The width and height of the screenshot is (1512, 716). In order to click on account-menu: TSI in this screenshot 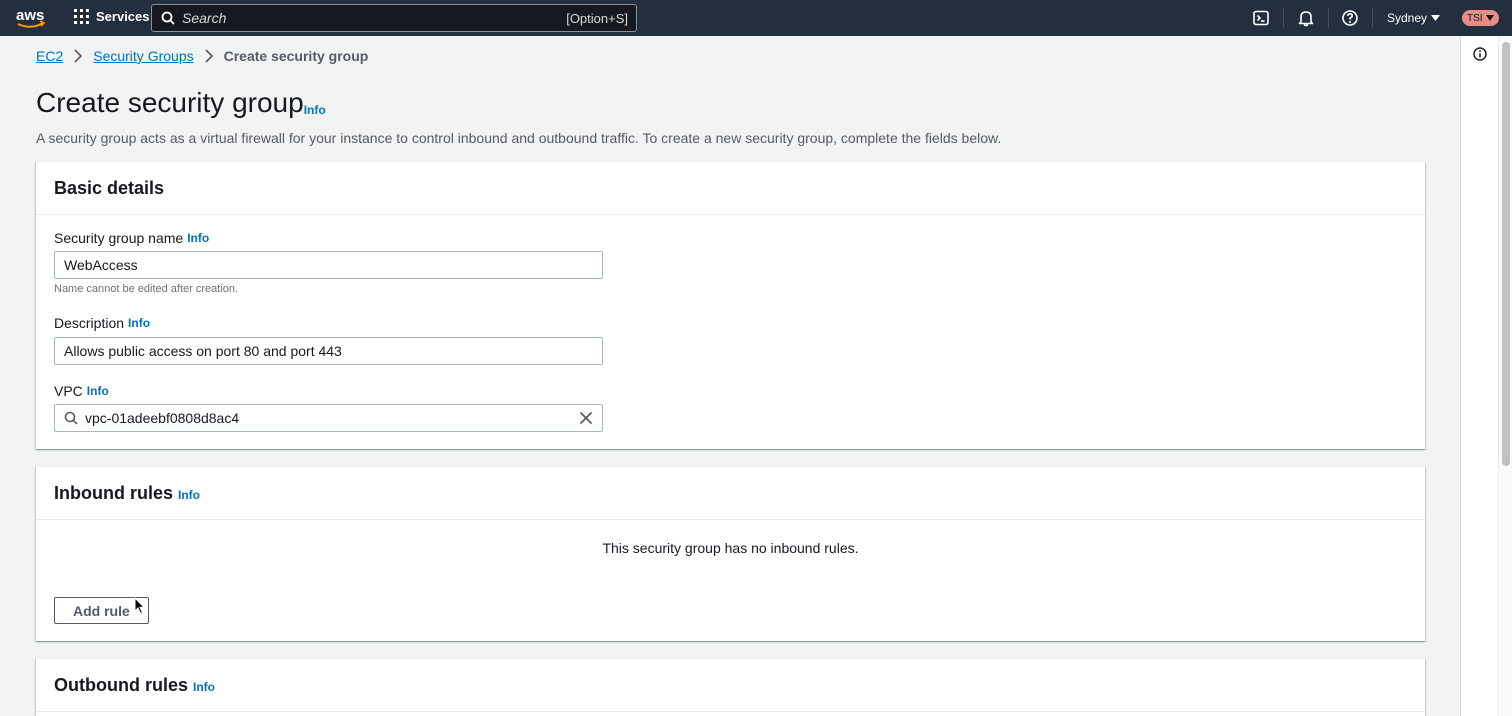, I will do `click(1480, 18)`.